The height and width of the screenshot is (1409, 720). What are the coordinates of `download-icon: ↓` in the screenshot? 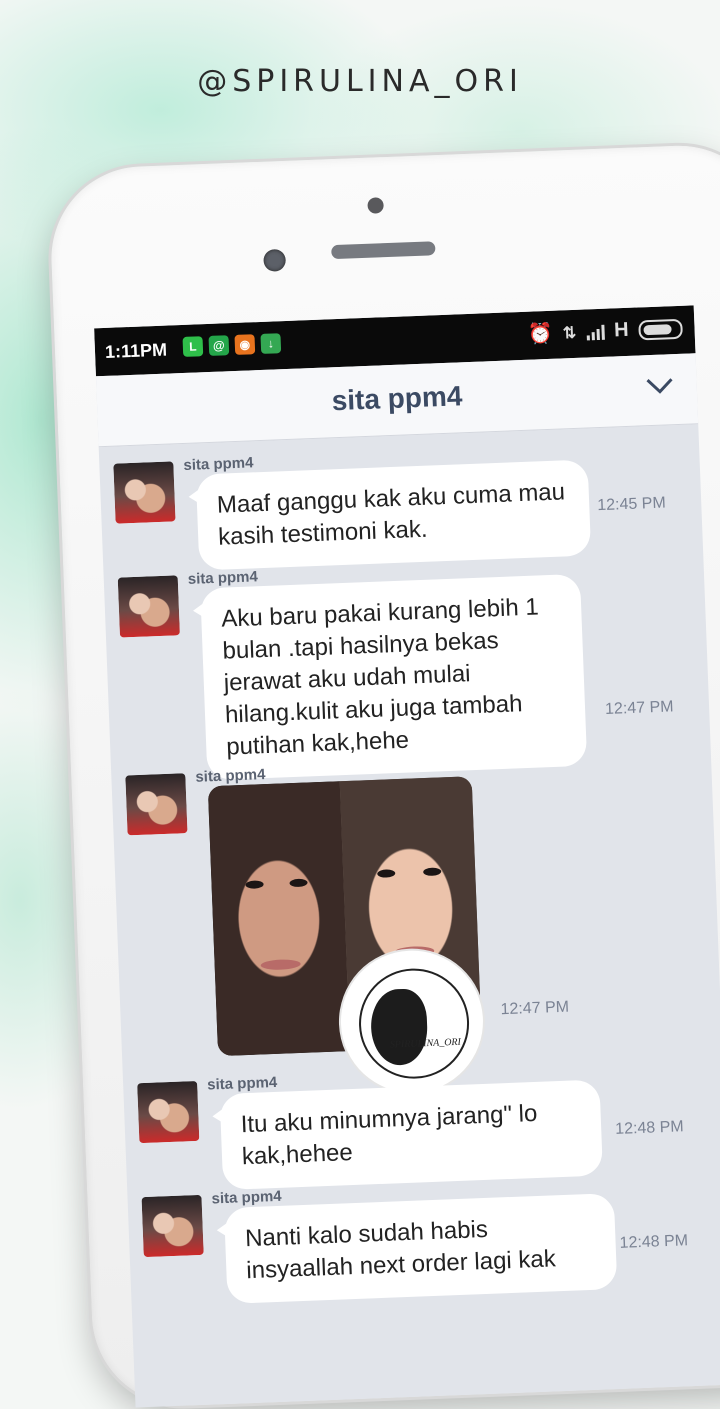 It's located at (271, 343).